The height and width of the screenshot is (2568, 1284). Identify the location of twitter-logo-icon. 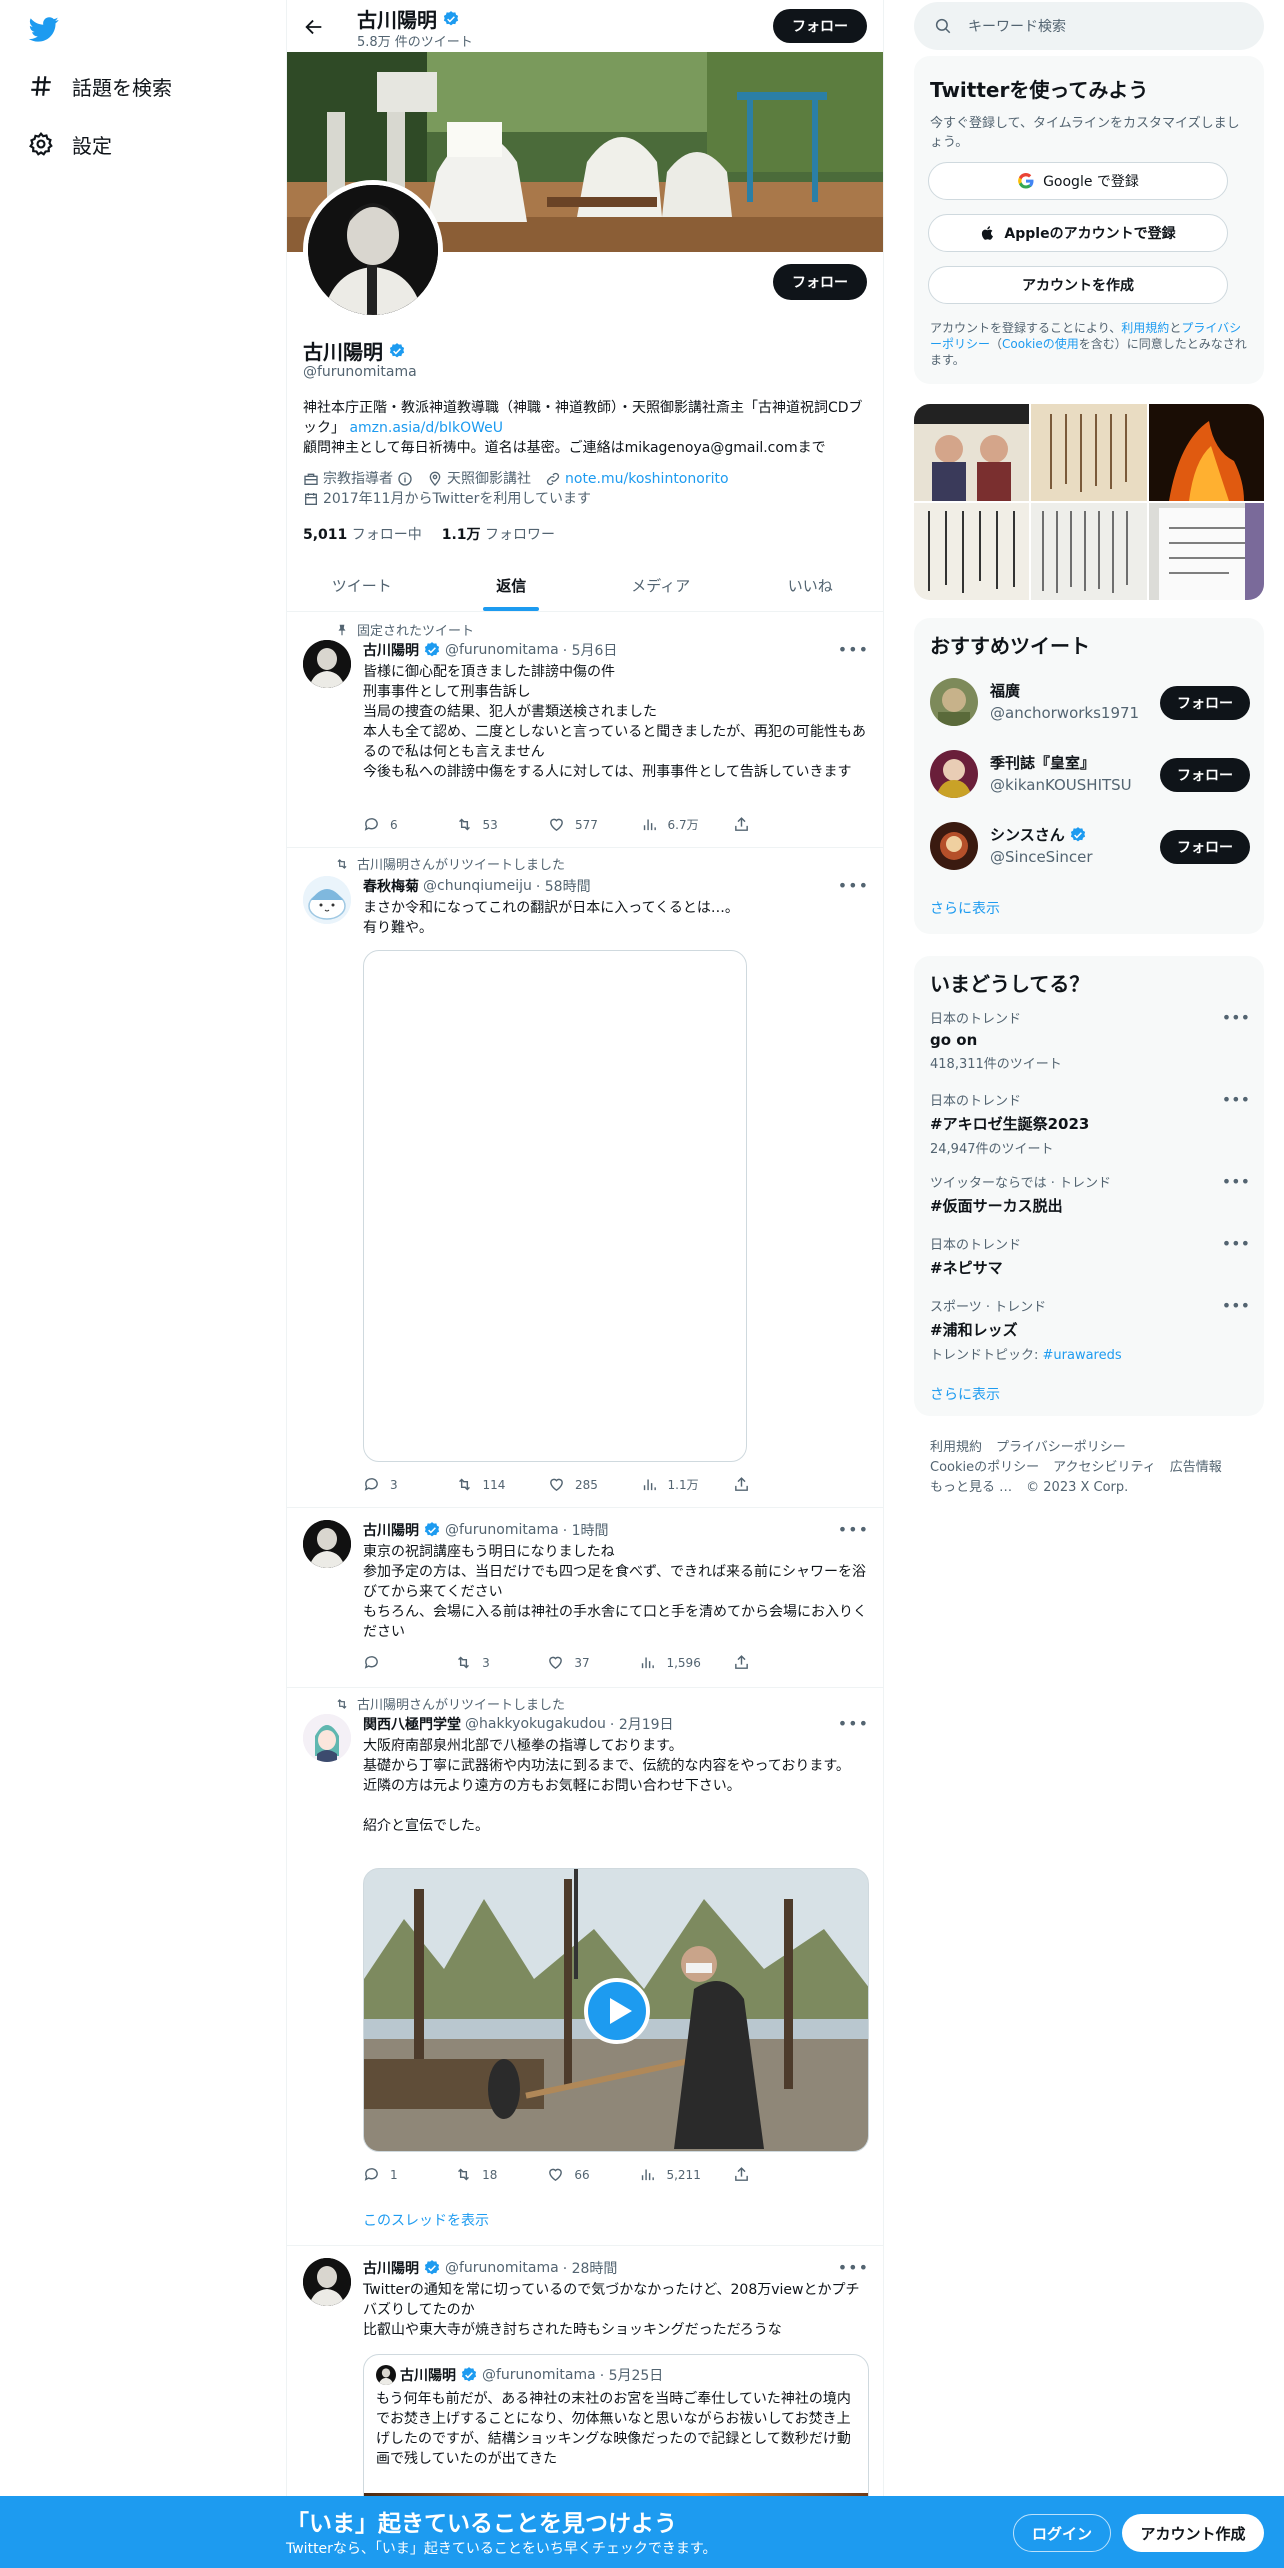
(44, 29).